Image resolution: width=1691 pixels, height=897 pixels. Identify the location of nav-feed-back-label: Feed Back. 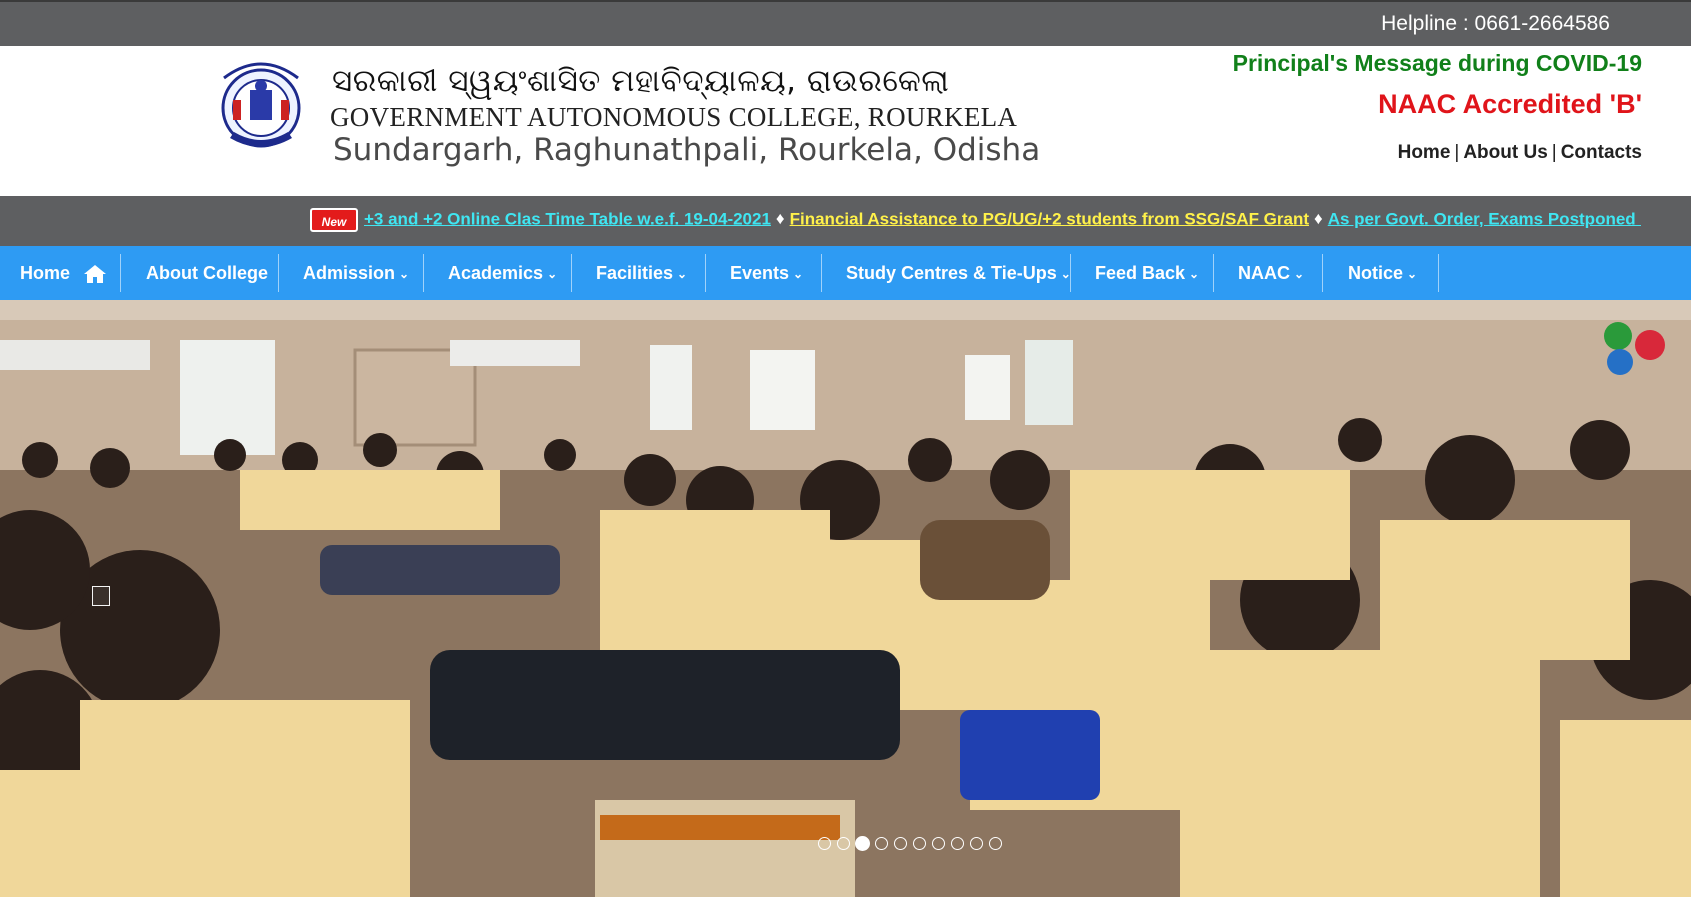
(1140, 273).